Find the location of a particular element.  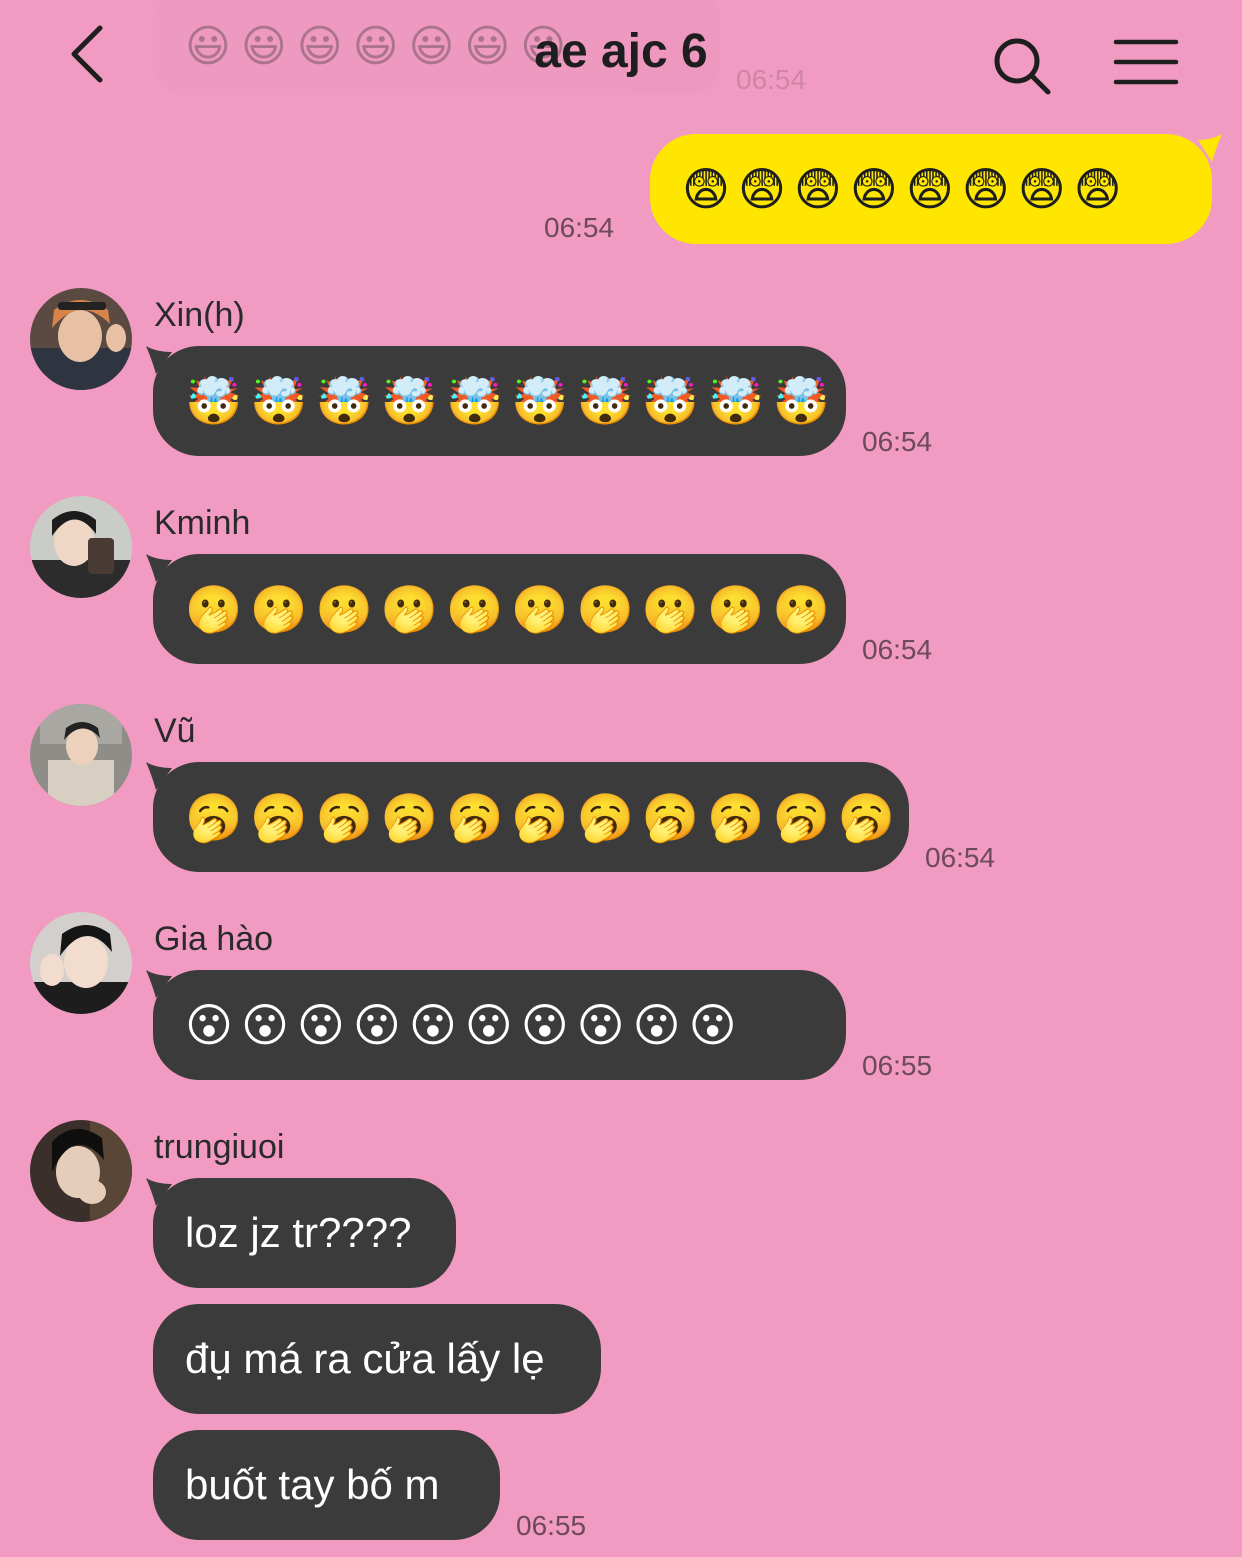

message-emojis: 🥱🥱🥱🥱🥱🥱🥱🥱🥱🥱🥱 is located at coordinates (544, 817).